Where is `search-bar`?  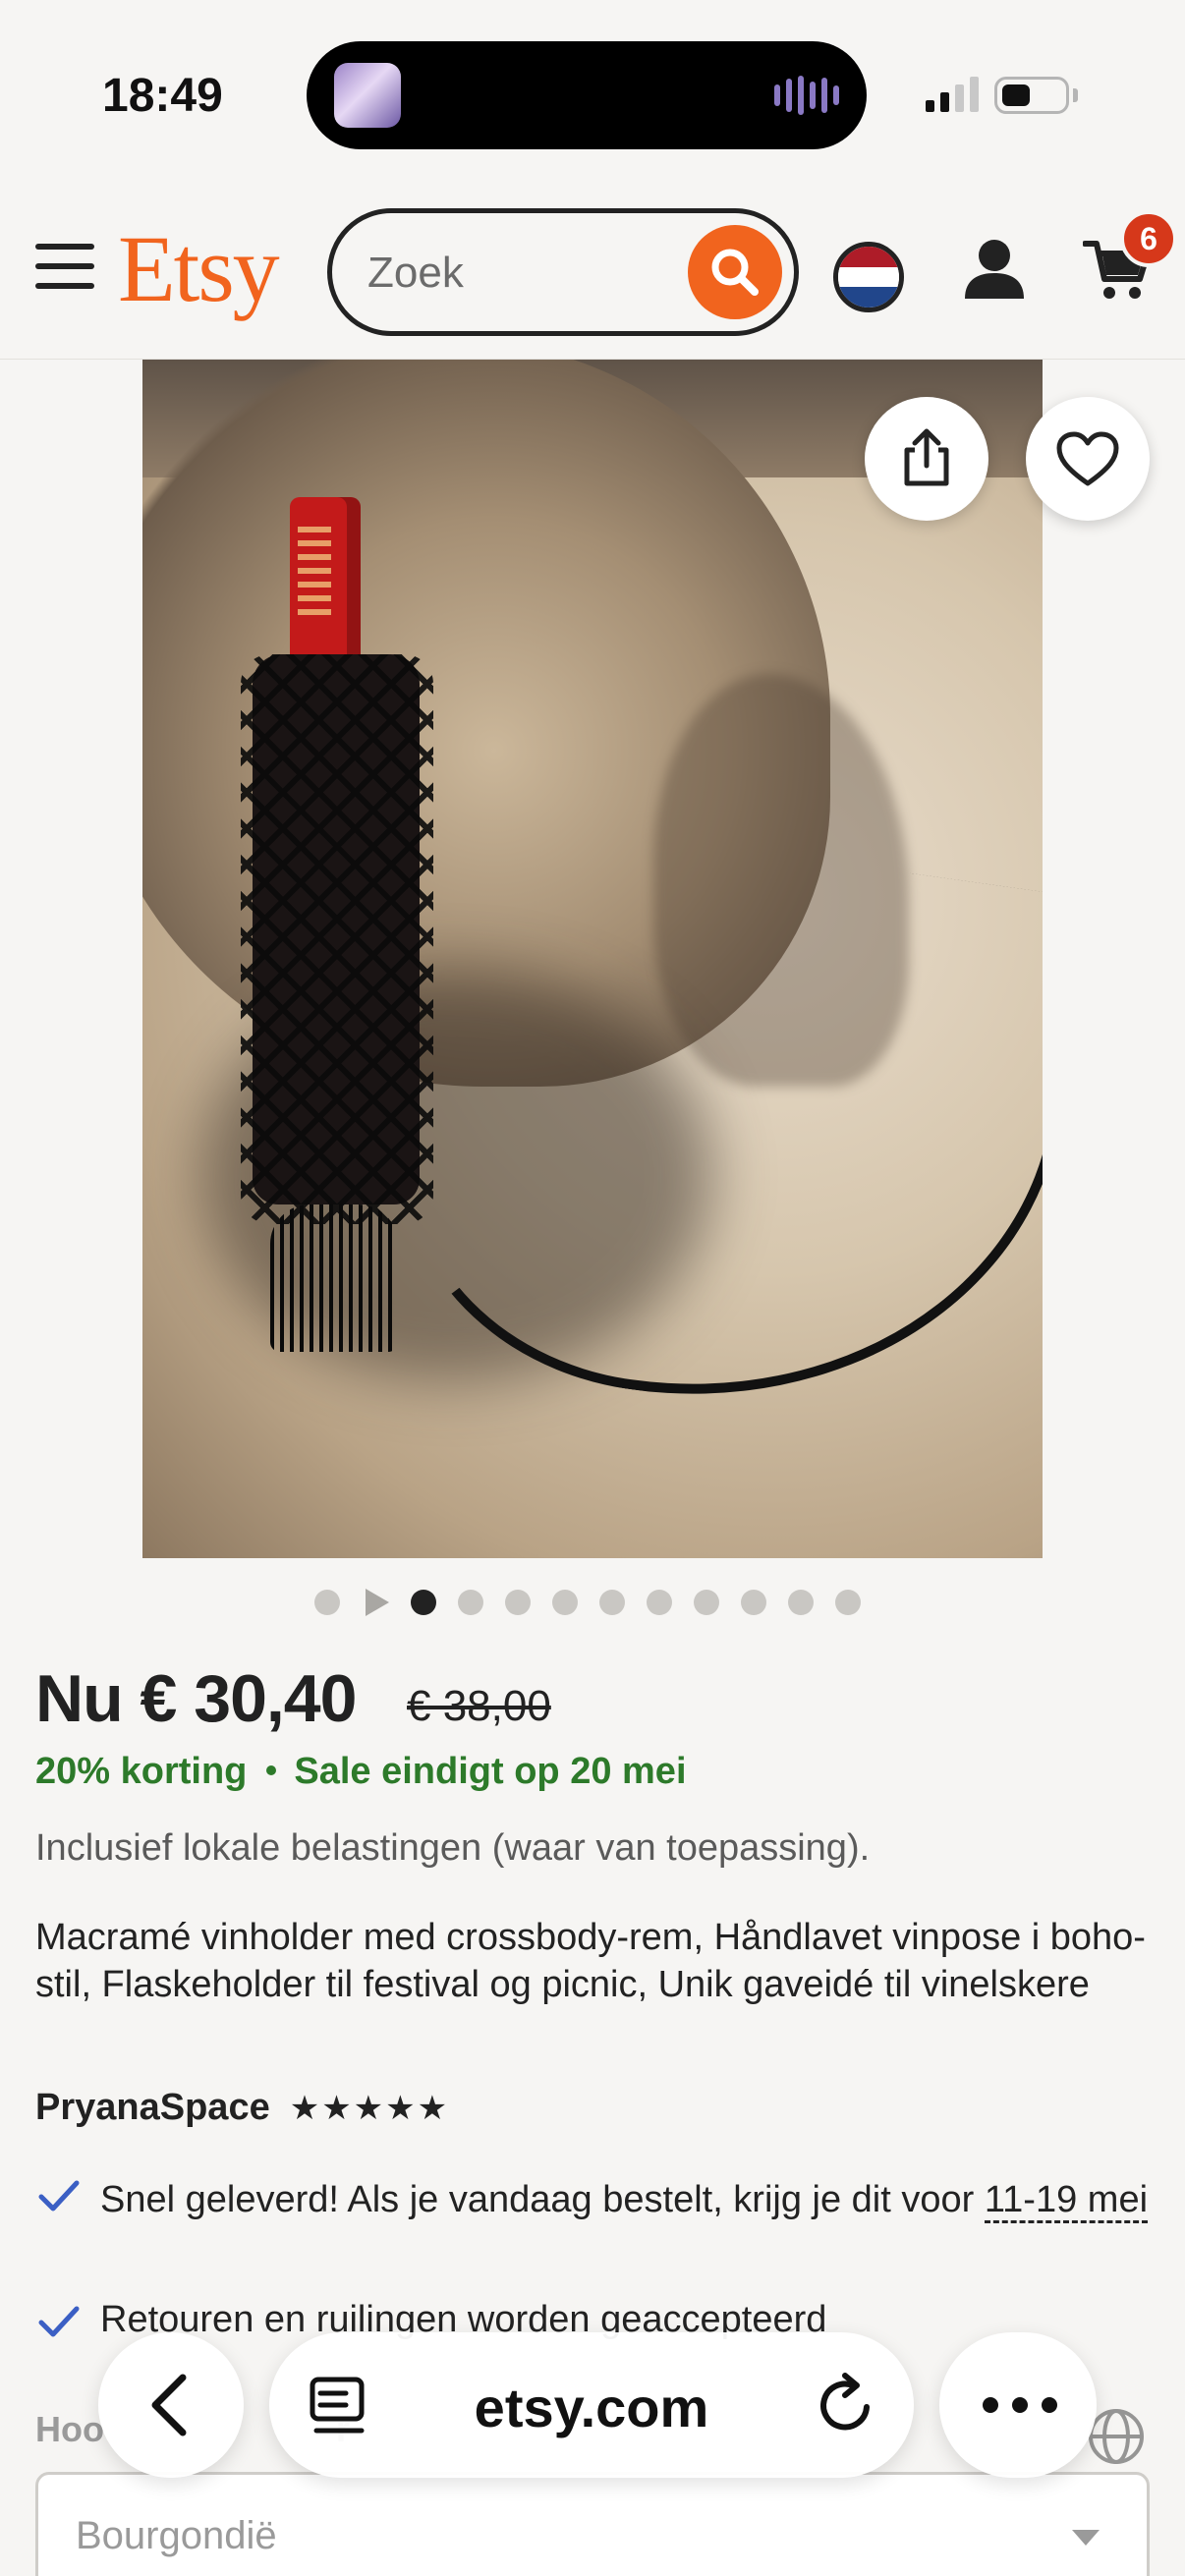 search-bar is located at coordinates (563, 272).